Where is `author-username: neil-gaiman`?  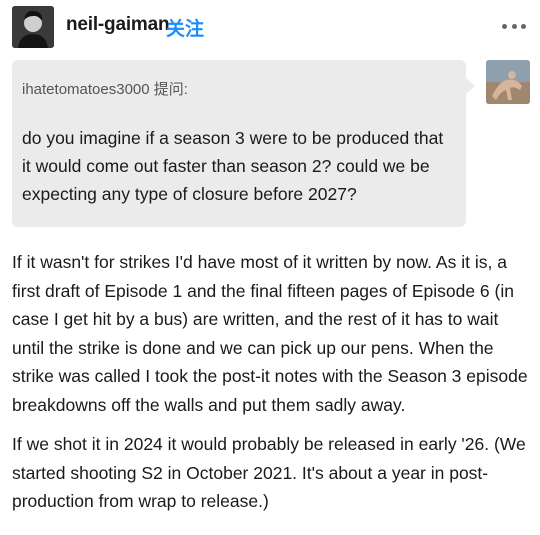 author-username: neil-gaiman is located at coordinates (118, 25).